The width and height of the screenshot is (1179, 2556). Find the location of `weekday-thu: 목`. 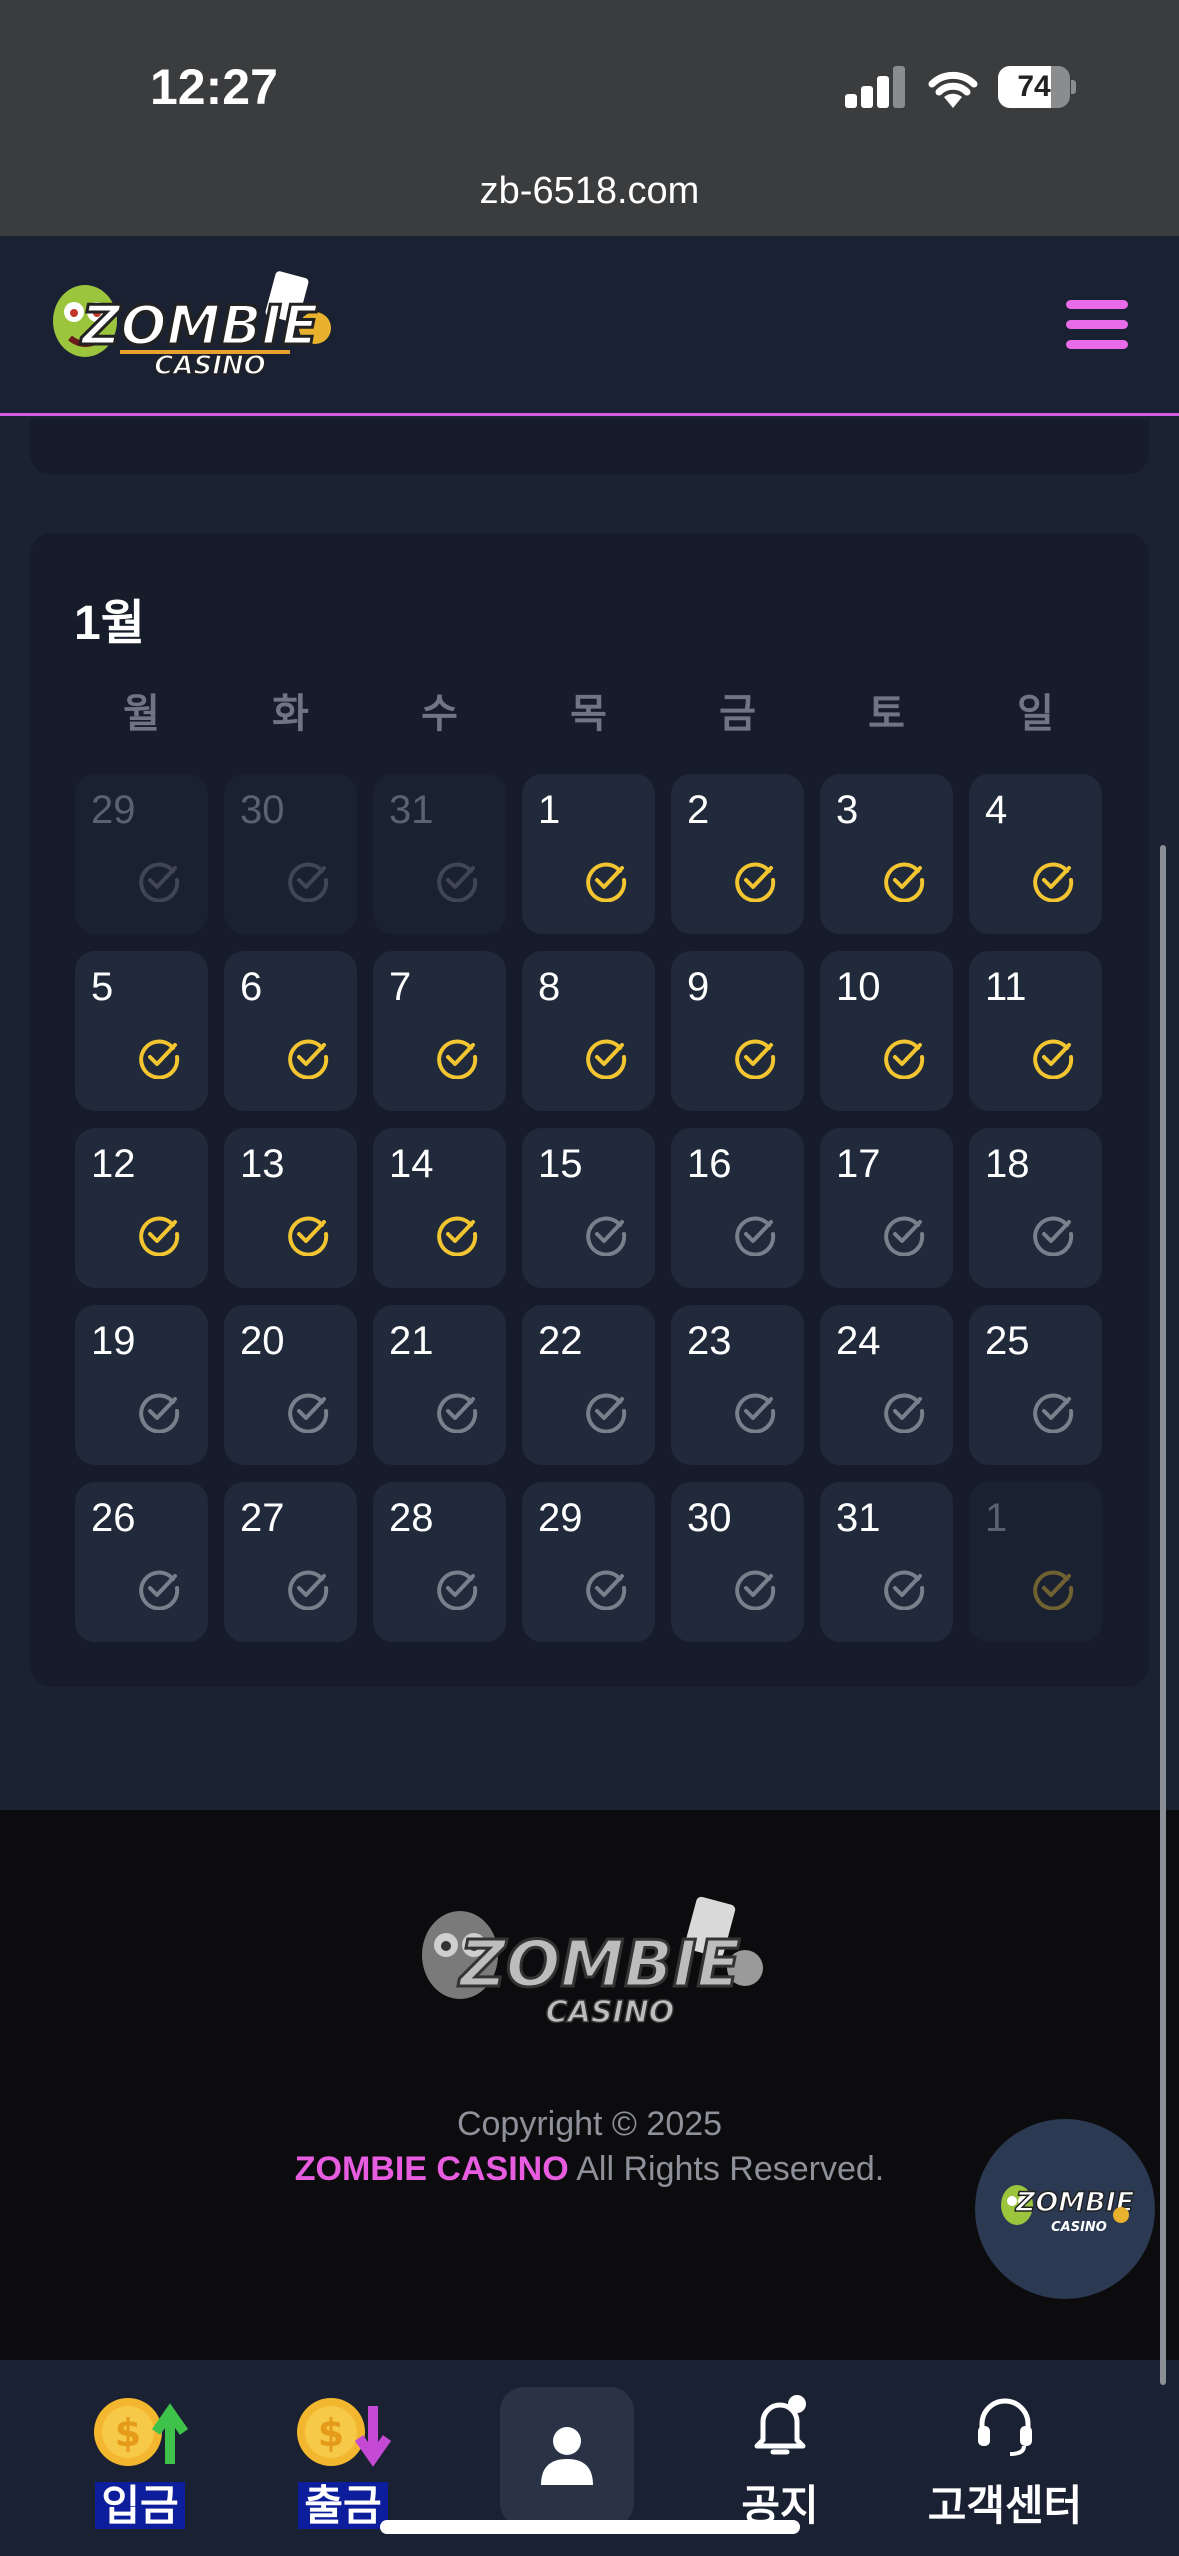

weekday-thu: 목 is located at coordinates (588, 714).